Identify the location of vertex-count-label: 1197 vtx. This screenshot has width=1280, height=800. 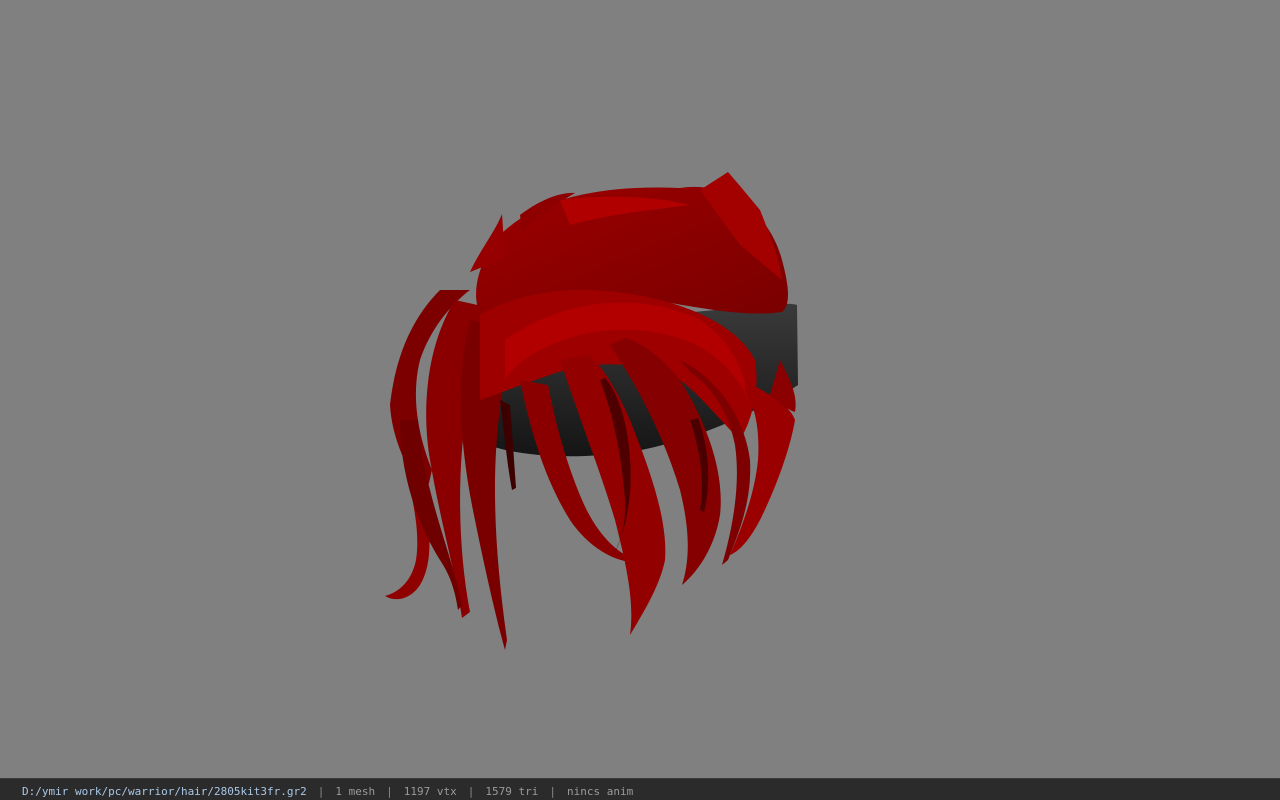
(430, 791).